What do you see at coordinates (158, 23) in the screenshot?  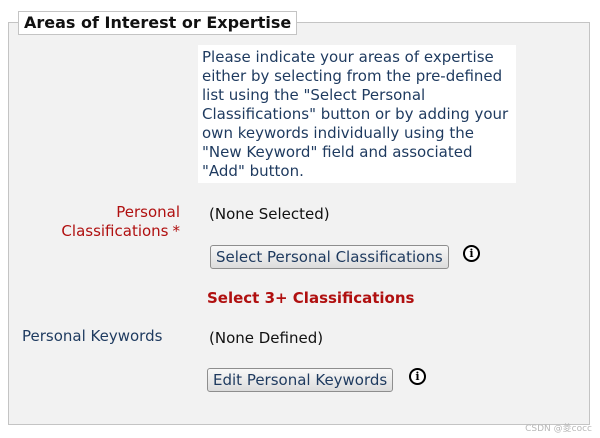 I see `section-title: Areas of Interest or Expertise` at bounding box center [158, 23].